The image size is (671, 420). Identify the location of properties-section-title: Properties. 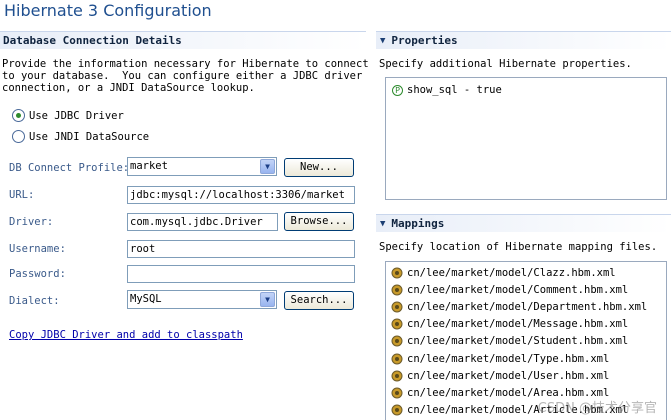
(424, 40).